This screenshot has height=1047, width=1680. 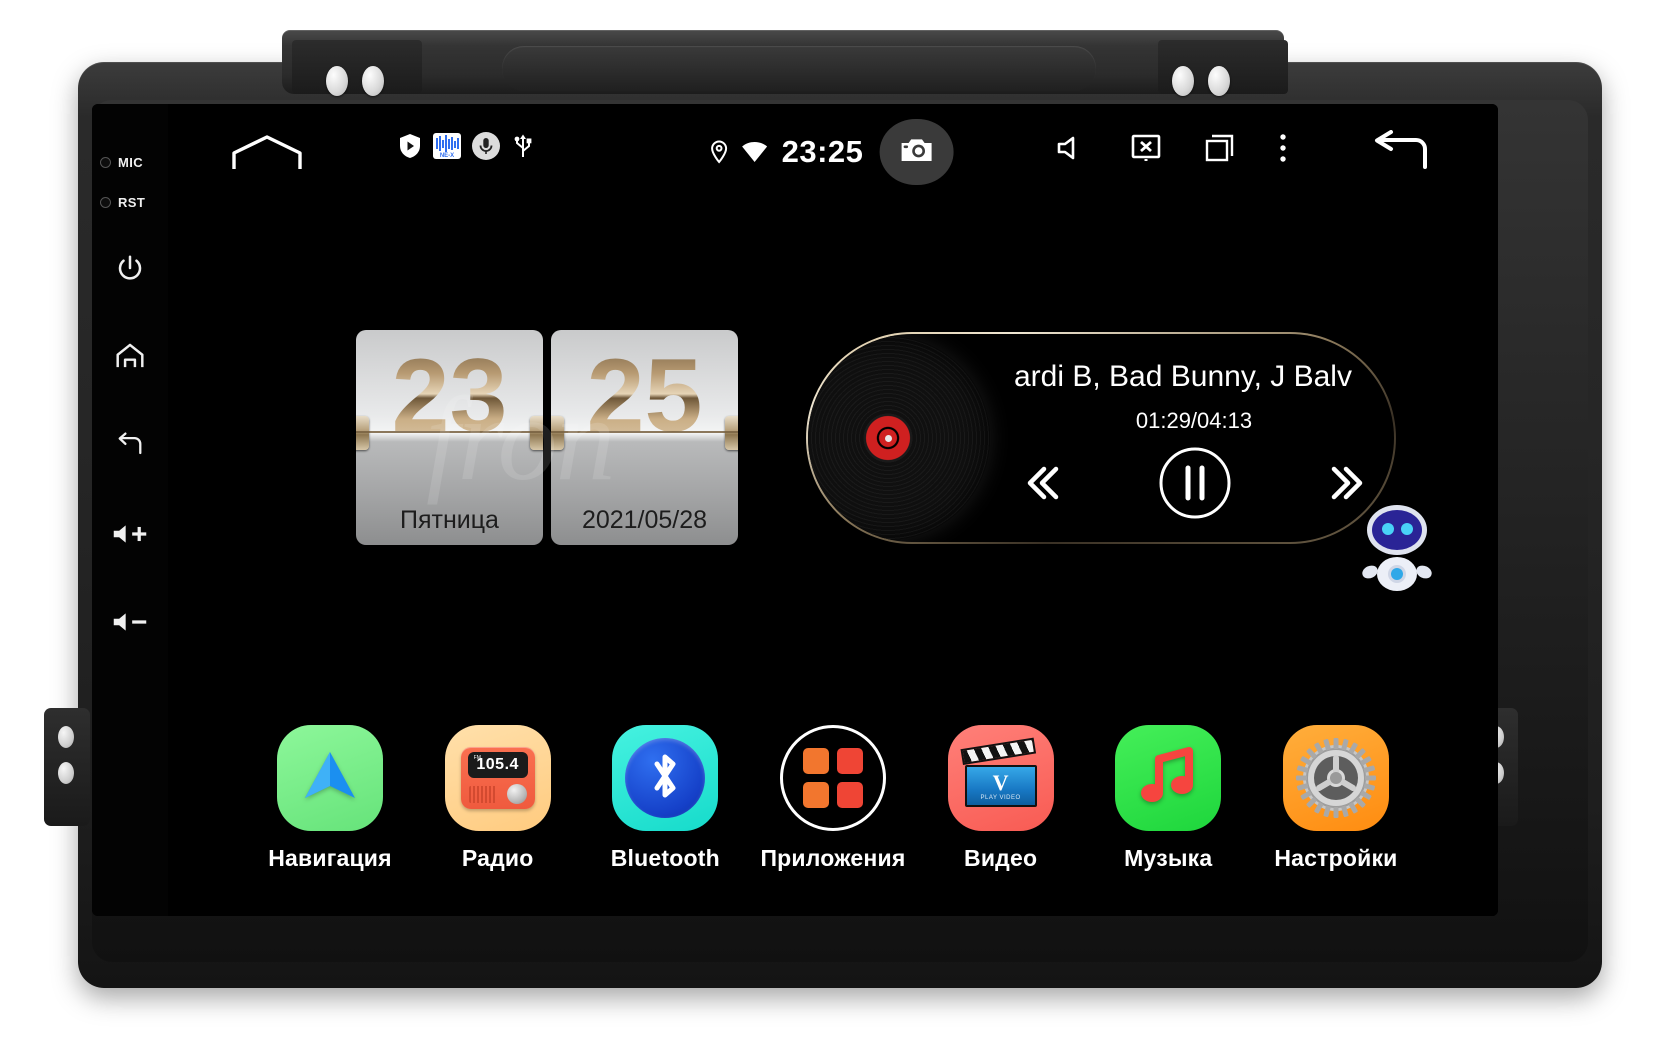 What do you see at coordinates (466, 146) in the screenshot?
I see `statusbar-left-icons: NE-X` at bounding box center [466, 146].